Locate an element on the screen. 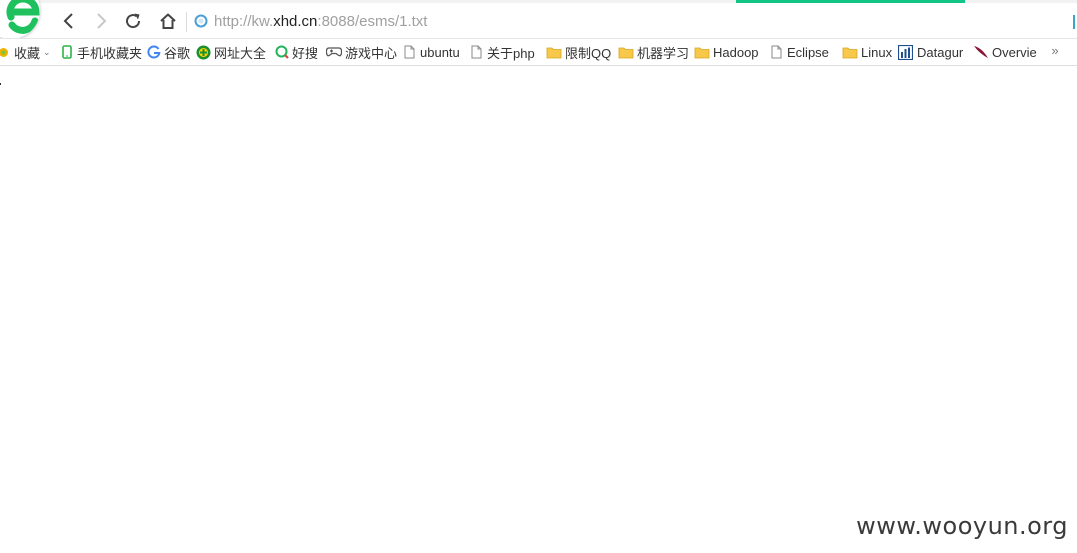 Image resolution: width=1077 pixels, height=553 pixels. url-prefix: http://kw. is located at coordinates (244, 21).